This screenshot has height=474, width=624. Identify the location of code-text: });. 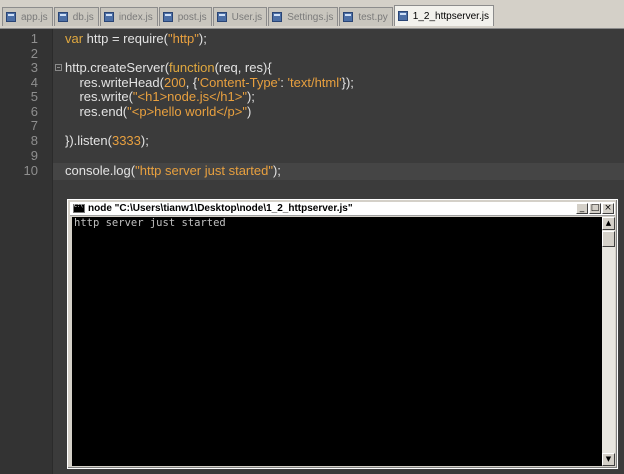
(347, 82).